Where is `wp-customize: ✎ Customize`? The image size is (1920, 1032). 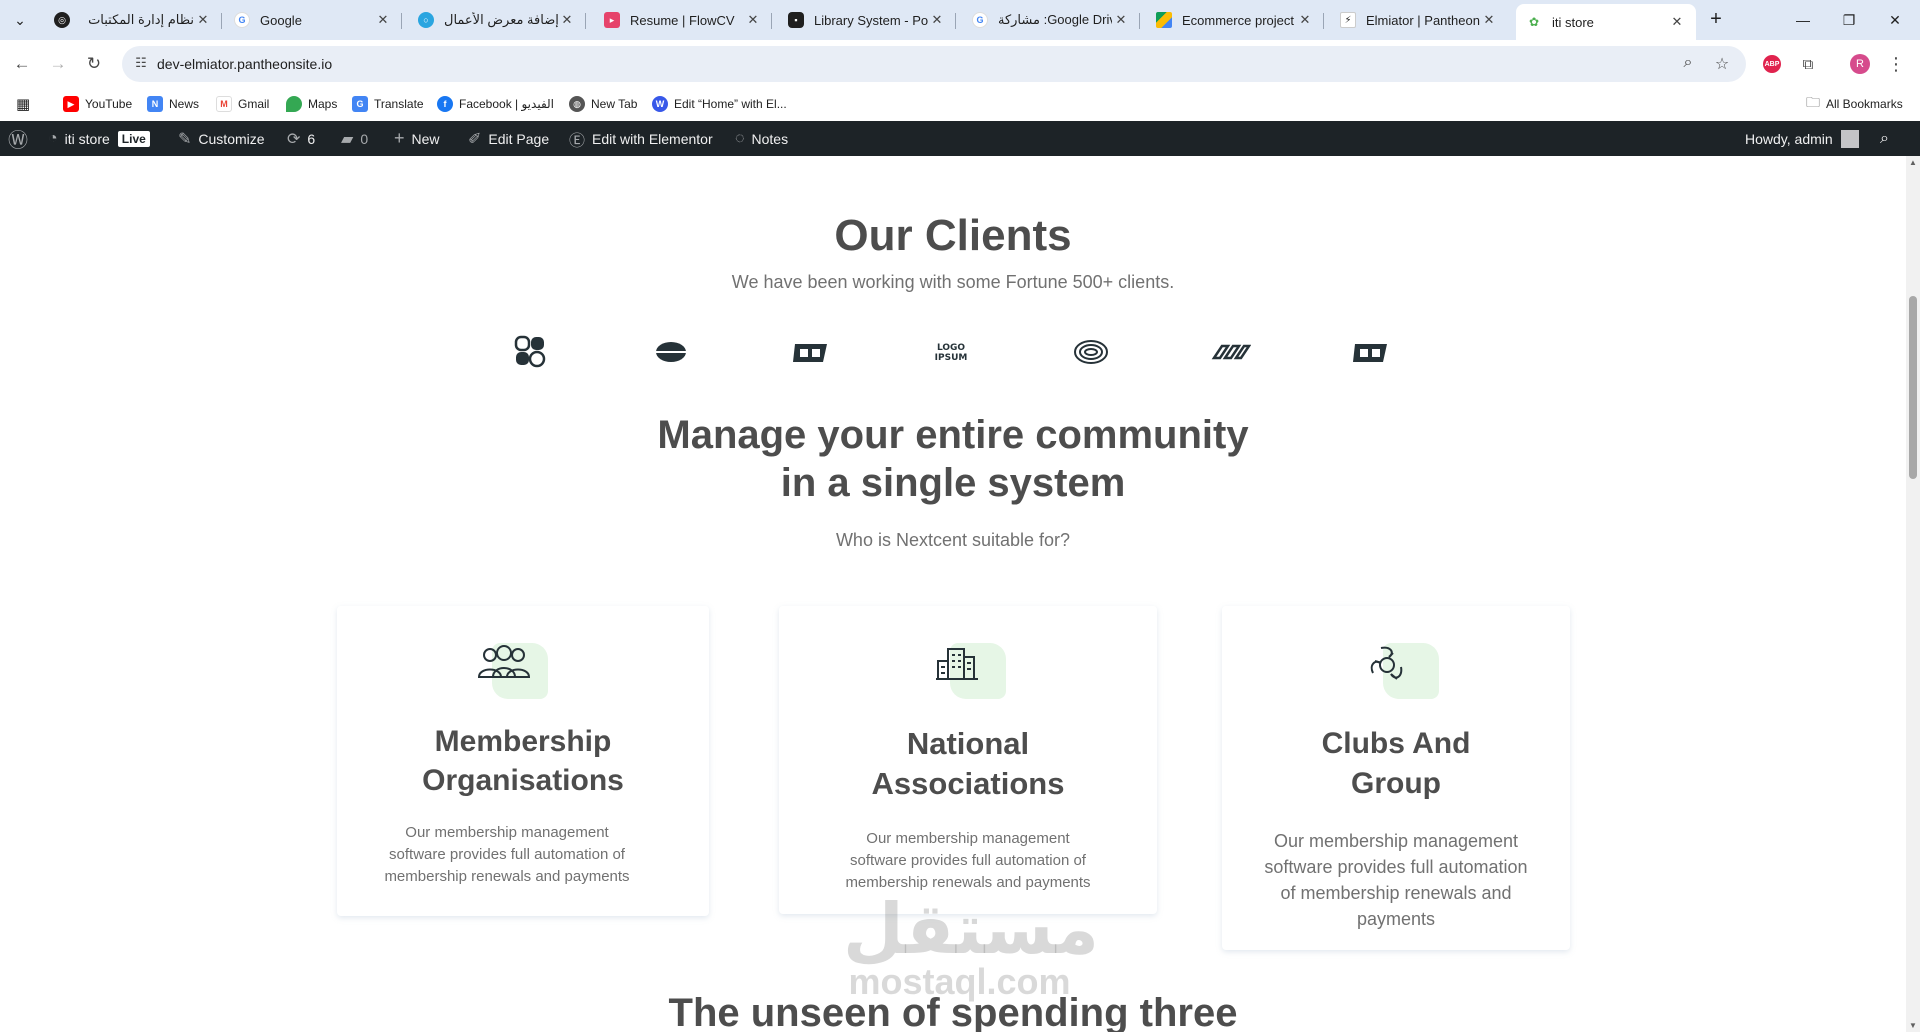 wp-customize: ✎ Customize is located at coordinates (221, 138).